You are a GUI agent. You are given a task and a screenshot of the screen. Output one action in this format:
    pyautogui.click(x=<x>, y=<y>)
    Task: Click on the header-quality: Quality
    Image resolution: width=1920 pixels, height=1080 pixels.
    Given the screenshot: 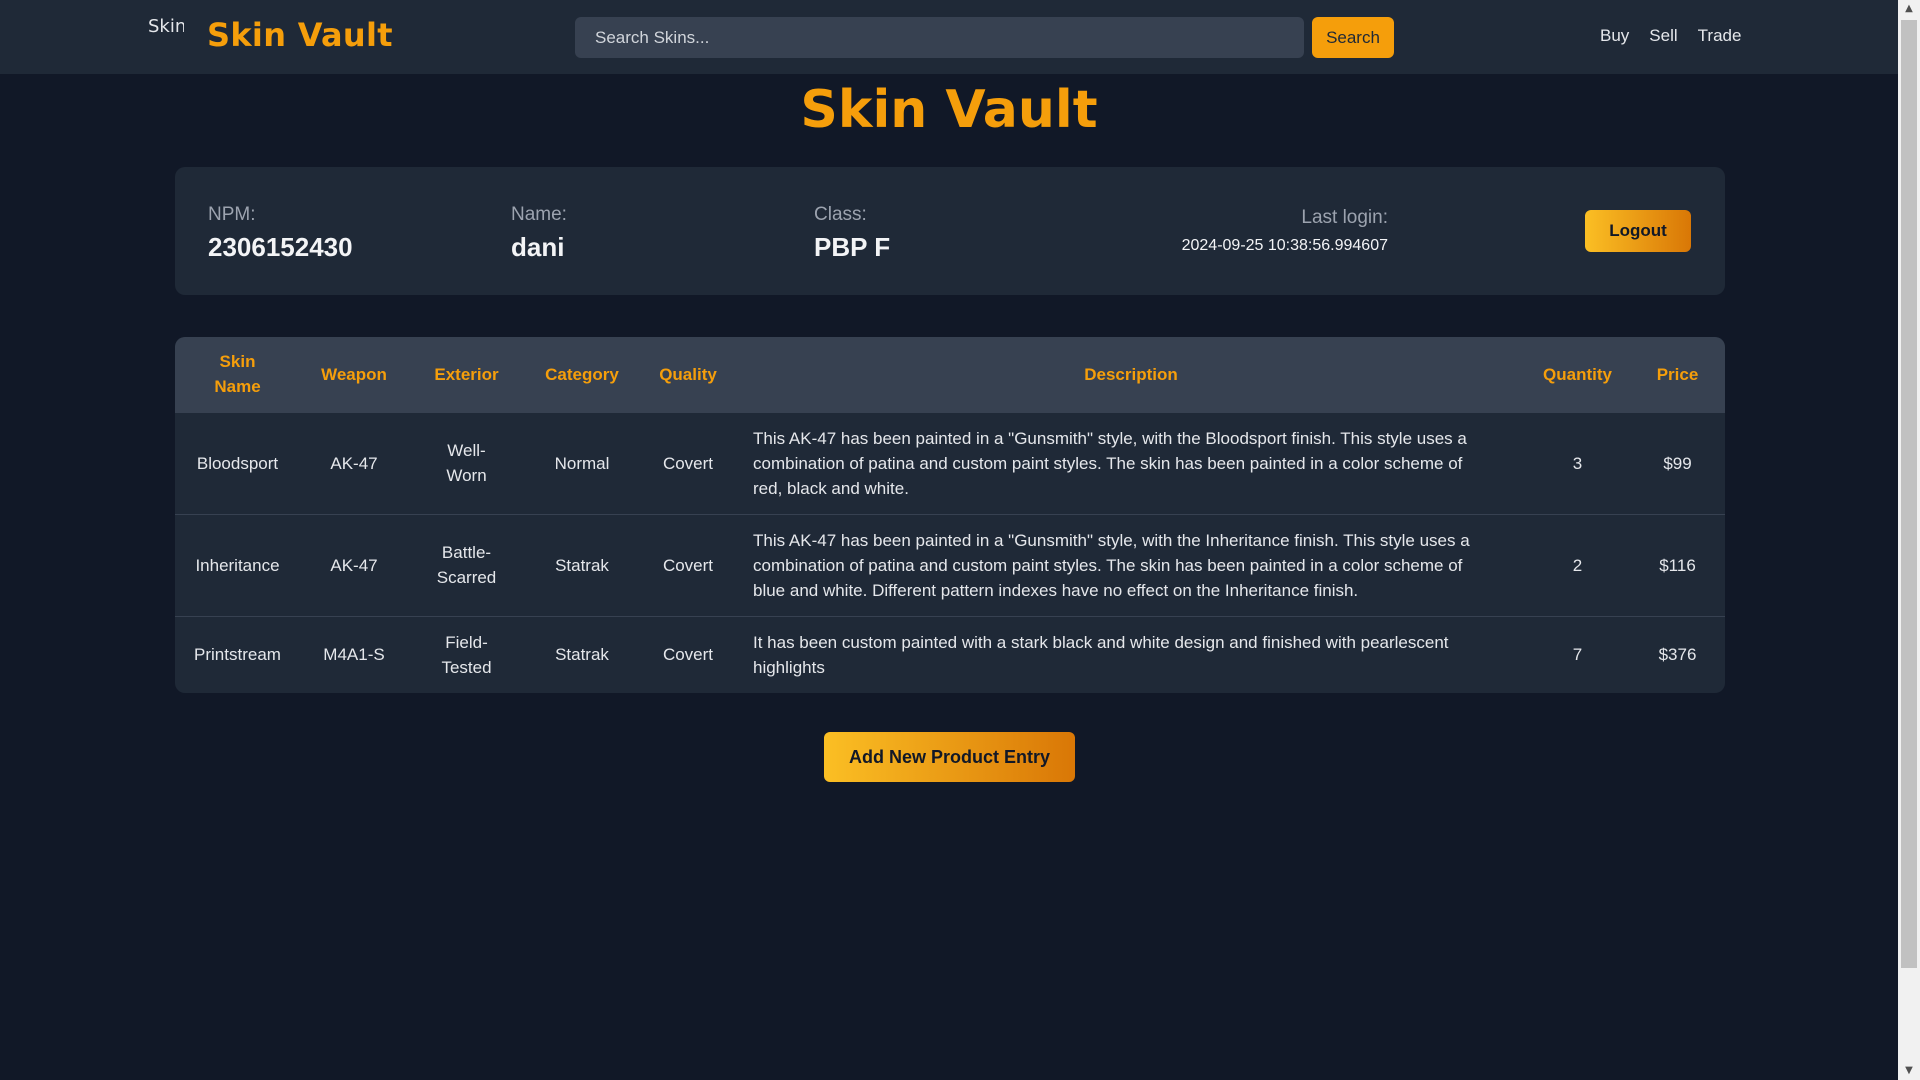 What is the action you would take?
    pyautogui.click(x=688, y=374)
    